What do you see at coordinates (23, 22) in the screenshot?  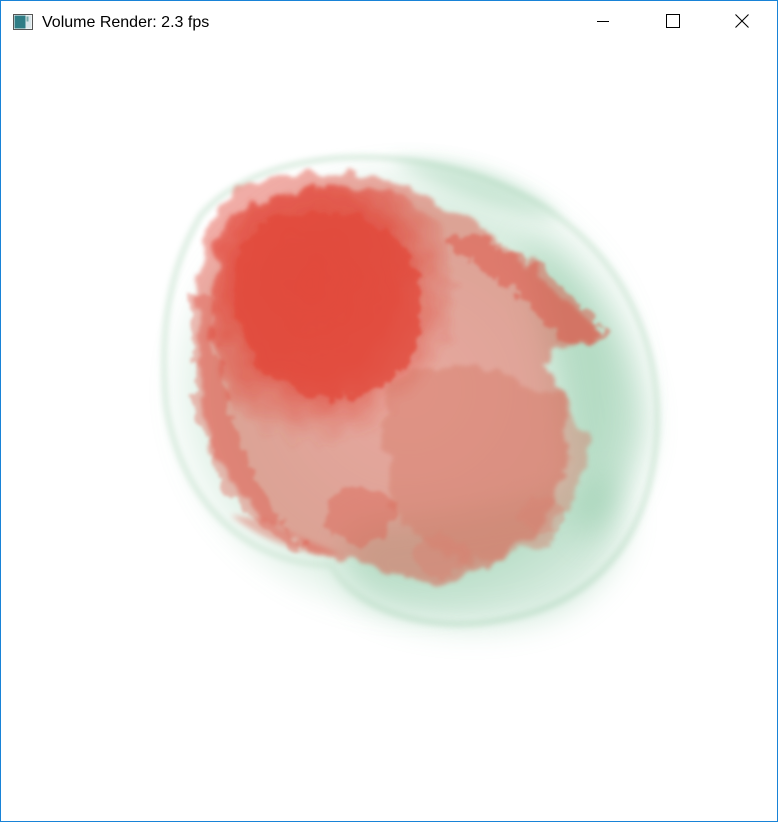 I see `app-window-icon` at bounding box center [23, 22].